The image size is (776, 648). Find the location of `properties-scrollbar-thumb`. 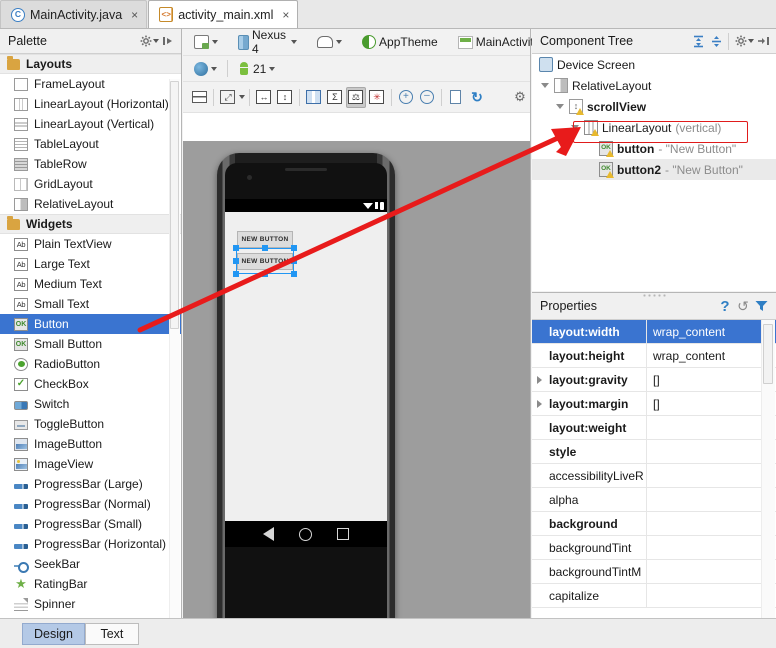

properties-scrollbar-thumb is located at coordinates (768, 354).